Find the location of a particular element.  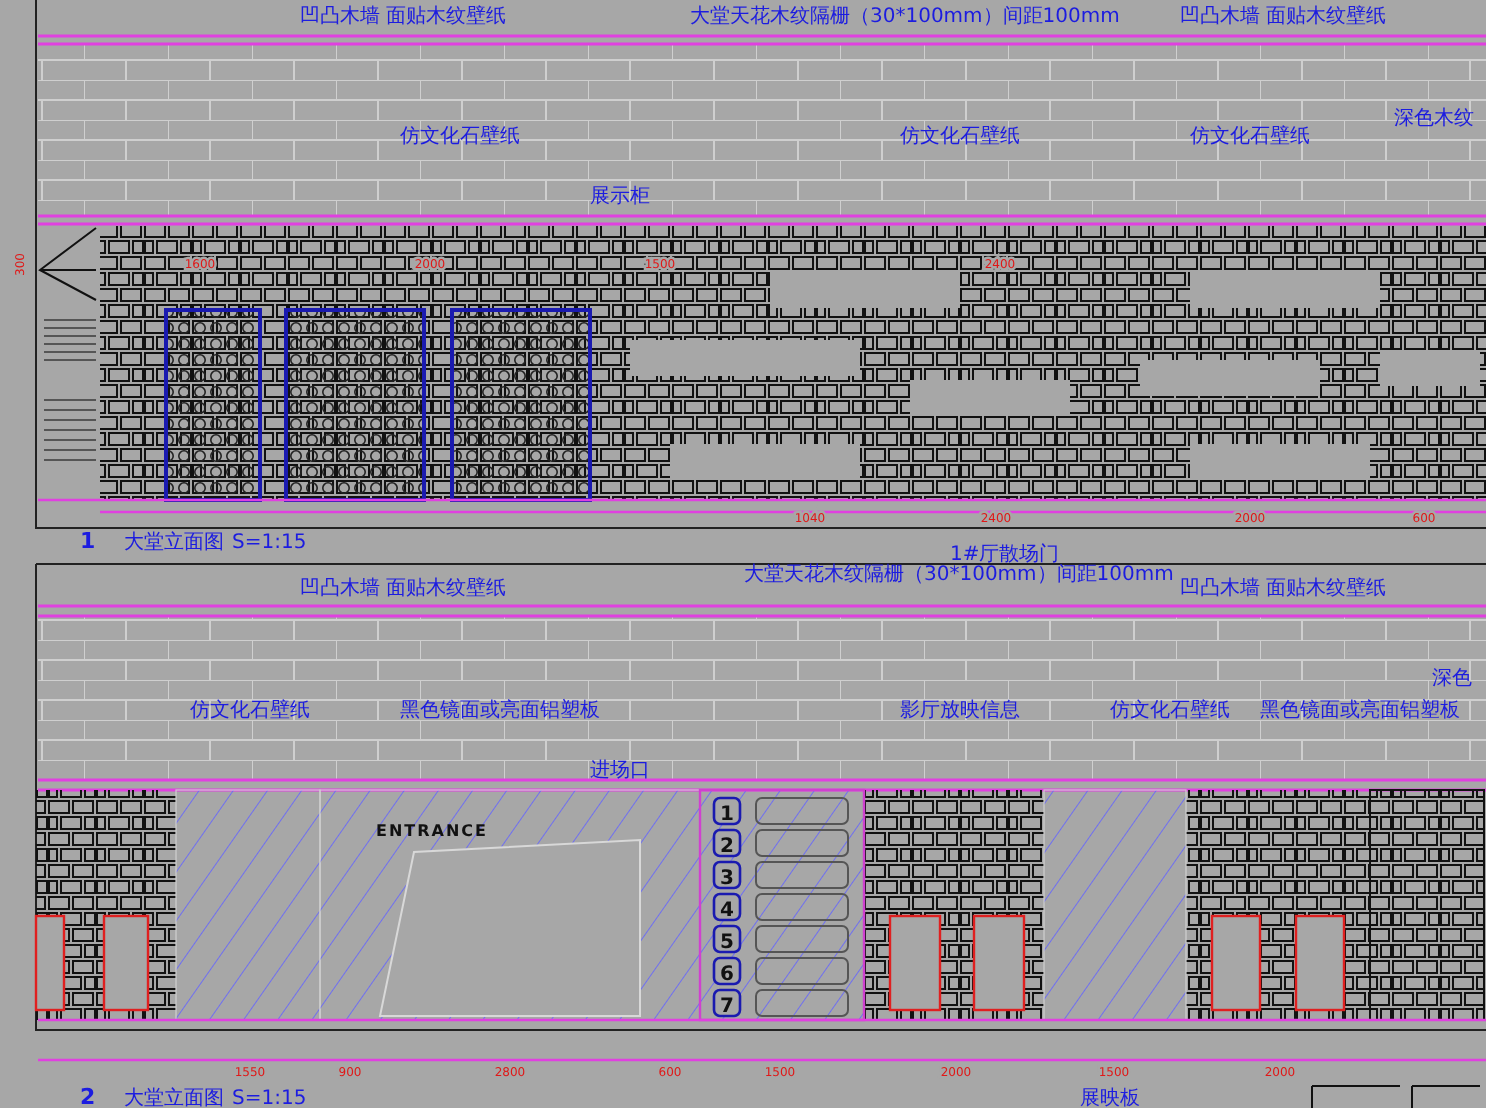

screen-number: 3 is located at coordinates (727, 879).